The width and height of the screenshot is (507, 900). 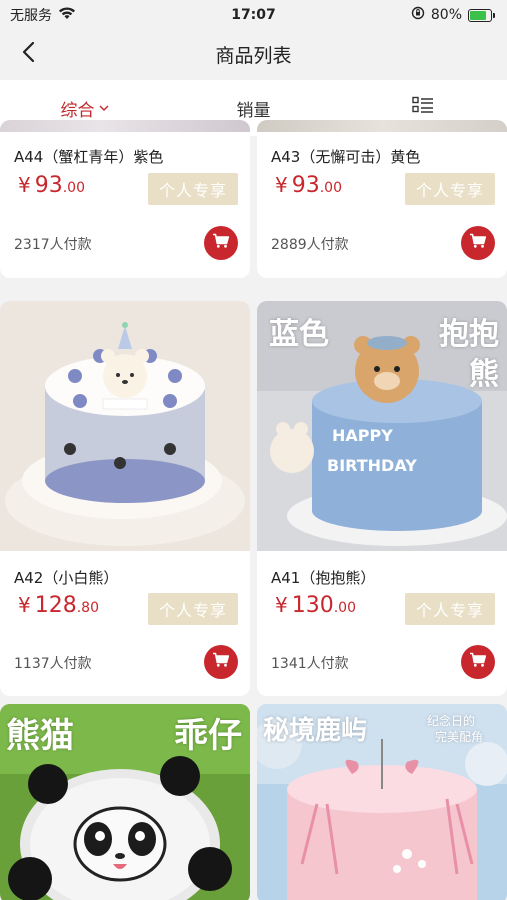 I want to click on image-overlay-caption: 完美配角, so click(x=459, y=737).